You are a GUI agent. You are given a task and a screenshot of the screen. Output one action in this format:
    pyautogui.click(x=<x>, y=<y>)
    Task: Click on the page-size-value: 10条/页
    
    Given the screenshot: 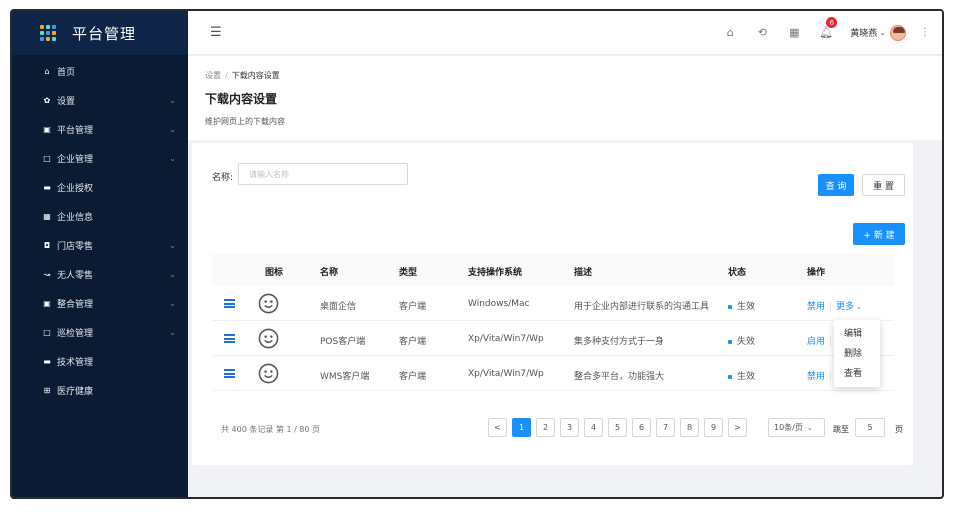 What is the action you would take?
    pyautogui.click(x=788, y=427)
    